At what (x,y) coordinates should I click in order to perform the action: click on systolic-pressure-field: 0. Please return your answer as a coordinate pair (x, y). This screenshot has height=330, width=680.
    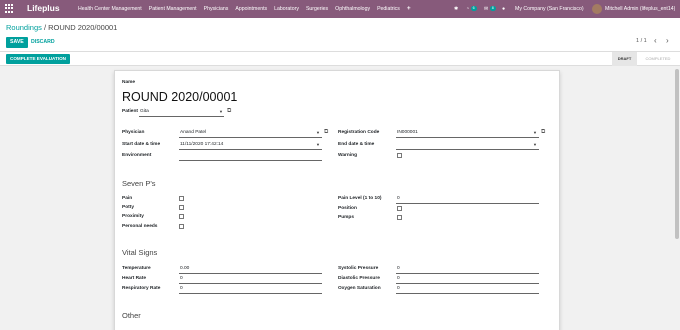
    Looking at the image, I should click on (398, 268).